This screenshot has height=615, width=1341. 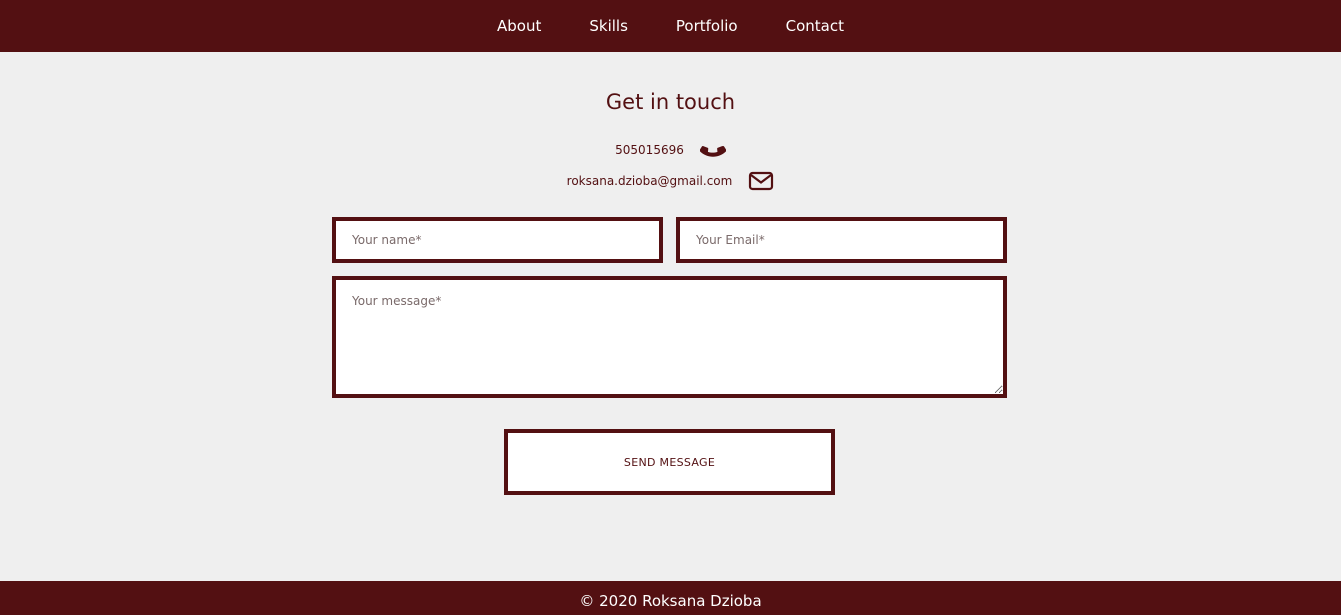 I want to click on envelope-icon, so click(x=761, y=181).